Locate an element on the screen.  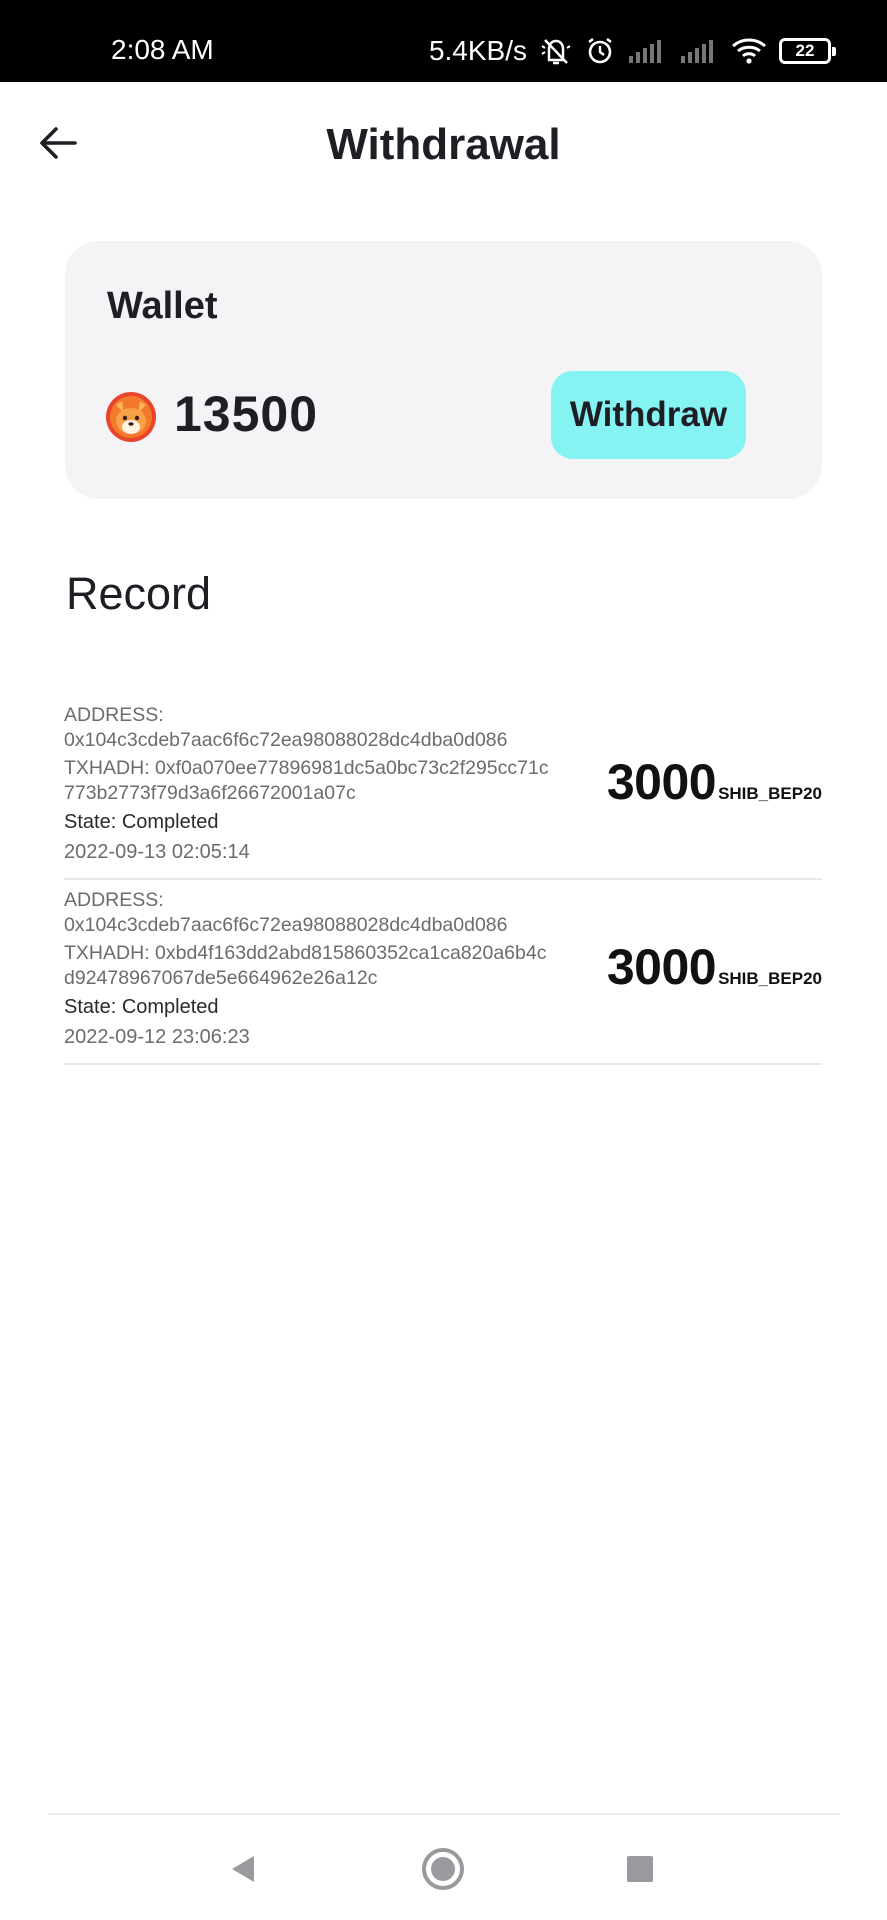
nav-recents-button is located at coordinates (640, 1869).